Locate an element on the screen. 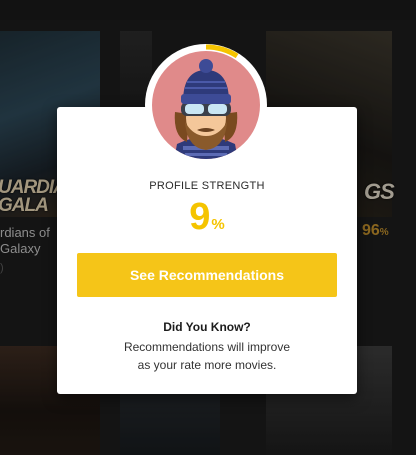  did-you-know-line: as your rate more movies. is located at coordinates (207, 365).